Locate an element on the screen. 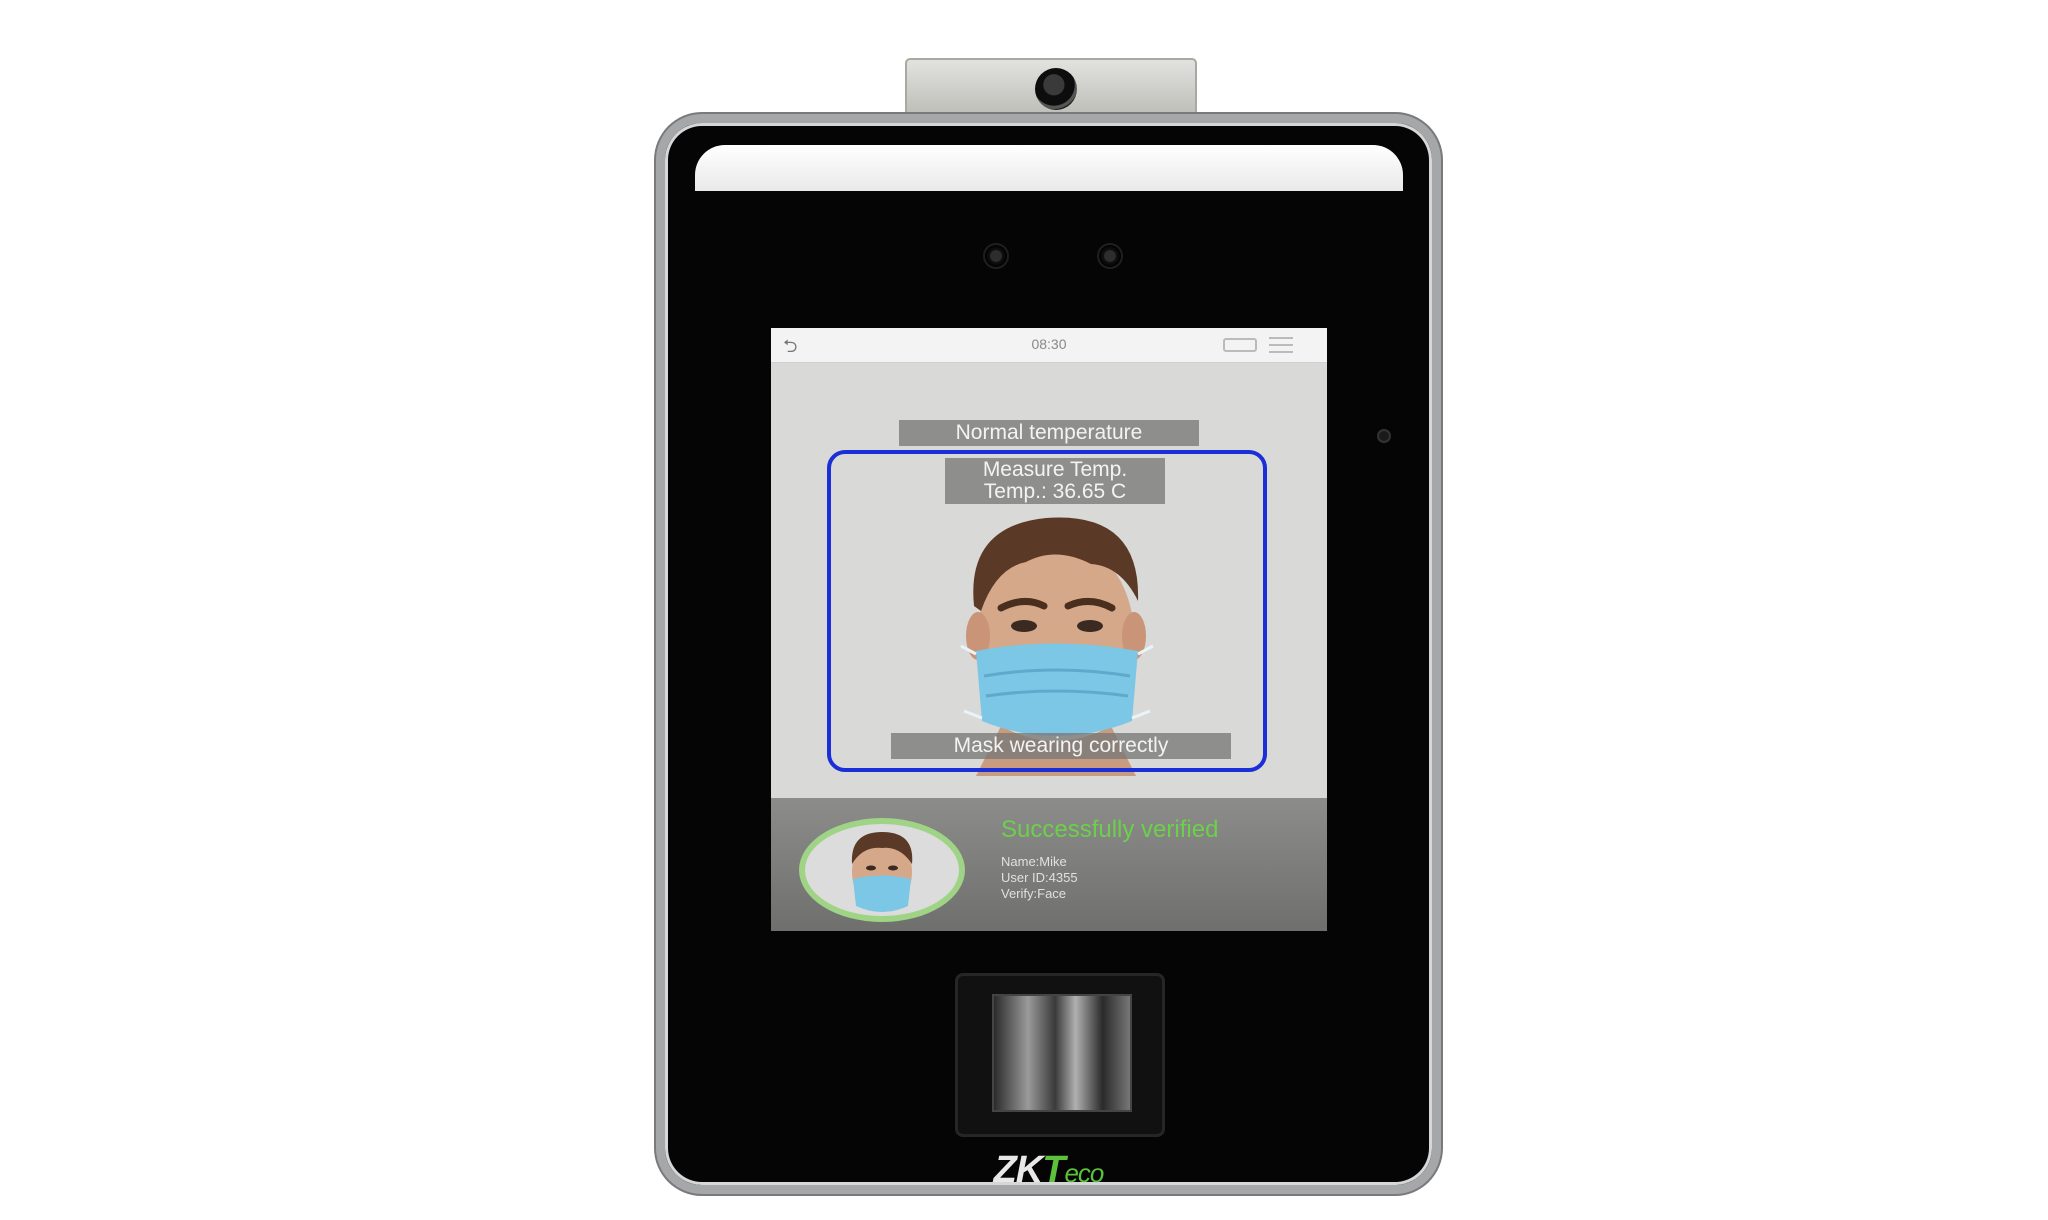  light-sensor-icon is located at coordinates (1384, 436).